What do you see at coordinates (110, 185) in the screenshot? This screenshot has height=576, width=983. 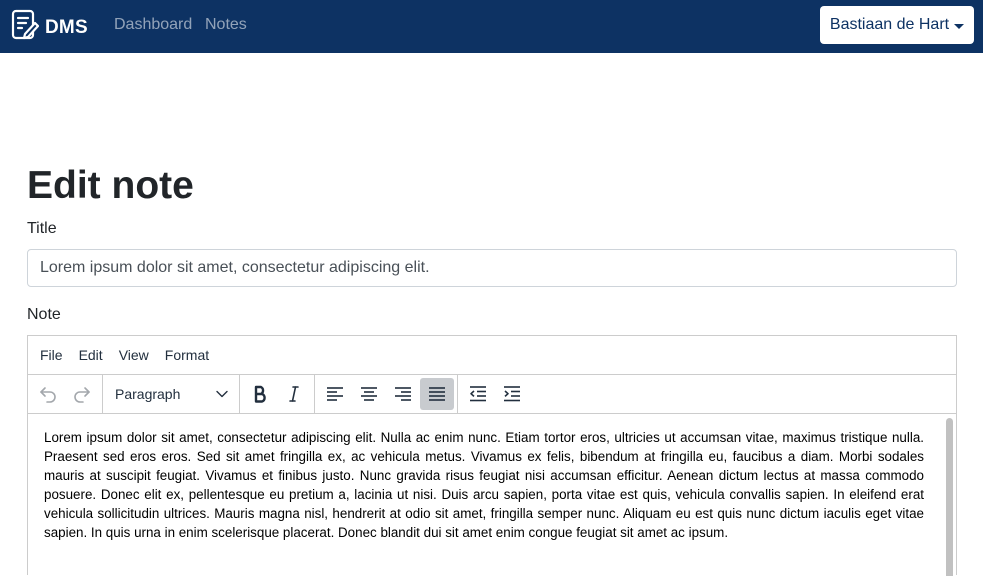 I see `page-title: Edit note` at bounding box center [110, 185].